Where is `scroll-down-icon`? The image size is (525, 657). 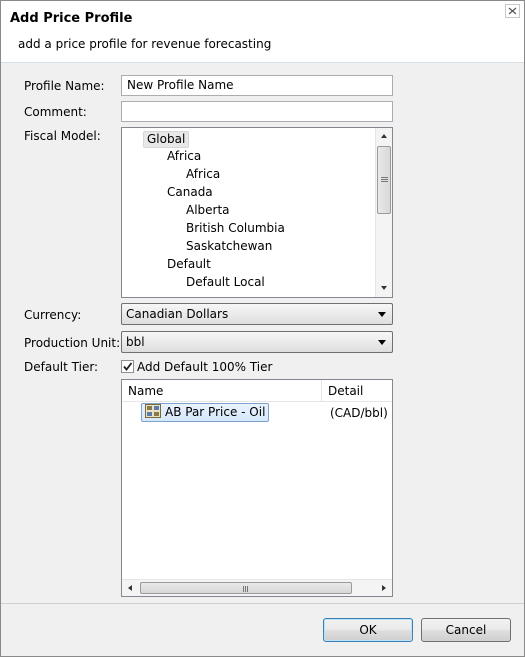 scroll-down-icon is located at coordinates (384, 288).